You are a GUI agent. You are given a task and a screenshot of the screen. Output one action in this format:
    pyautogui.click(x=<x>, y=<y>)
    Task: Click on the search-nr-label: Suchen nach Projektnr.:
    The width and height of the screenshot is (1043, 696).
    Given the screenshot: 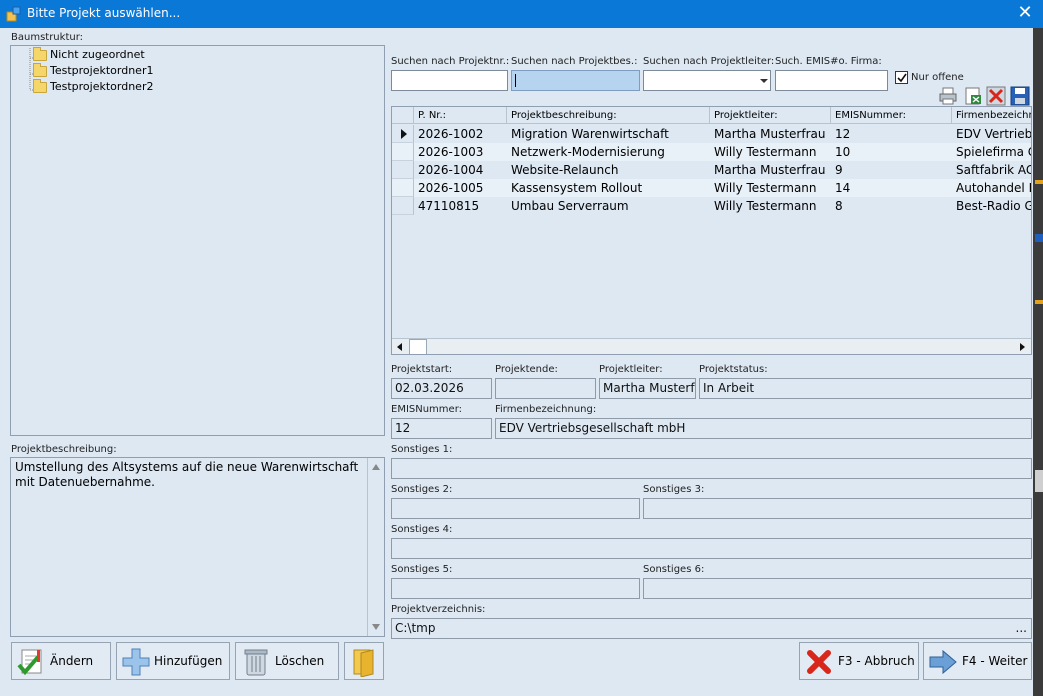 What is the action you would take?
    pyautogui.click(x=450, y=61)
    